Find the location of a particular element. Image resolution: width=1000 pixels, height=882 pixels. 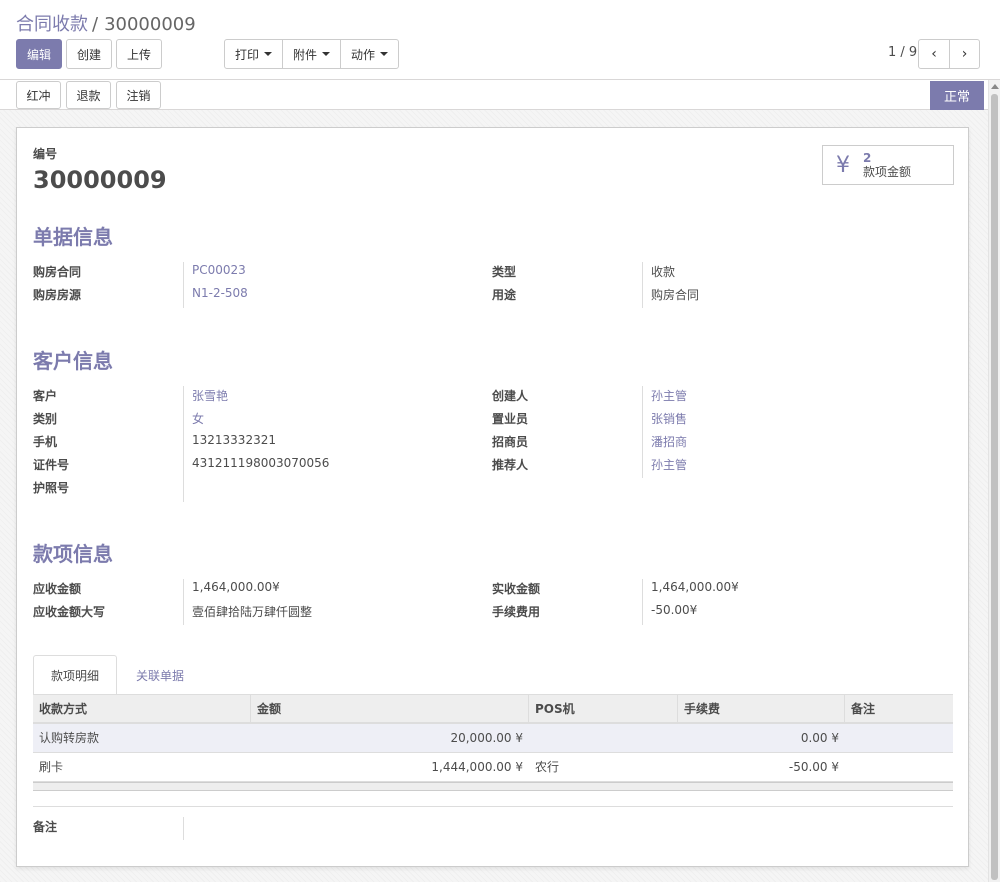

upload-button: 上传 is located at coordinates (139, 54).